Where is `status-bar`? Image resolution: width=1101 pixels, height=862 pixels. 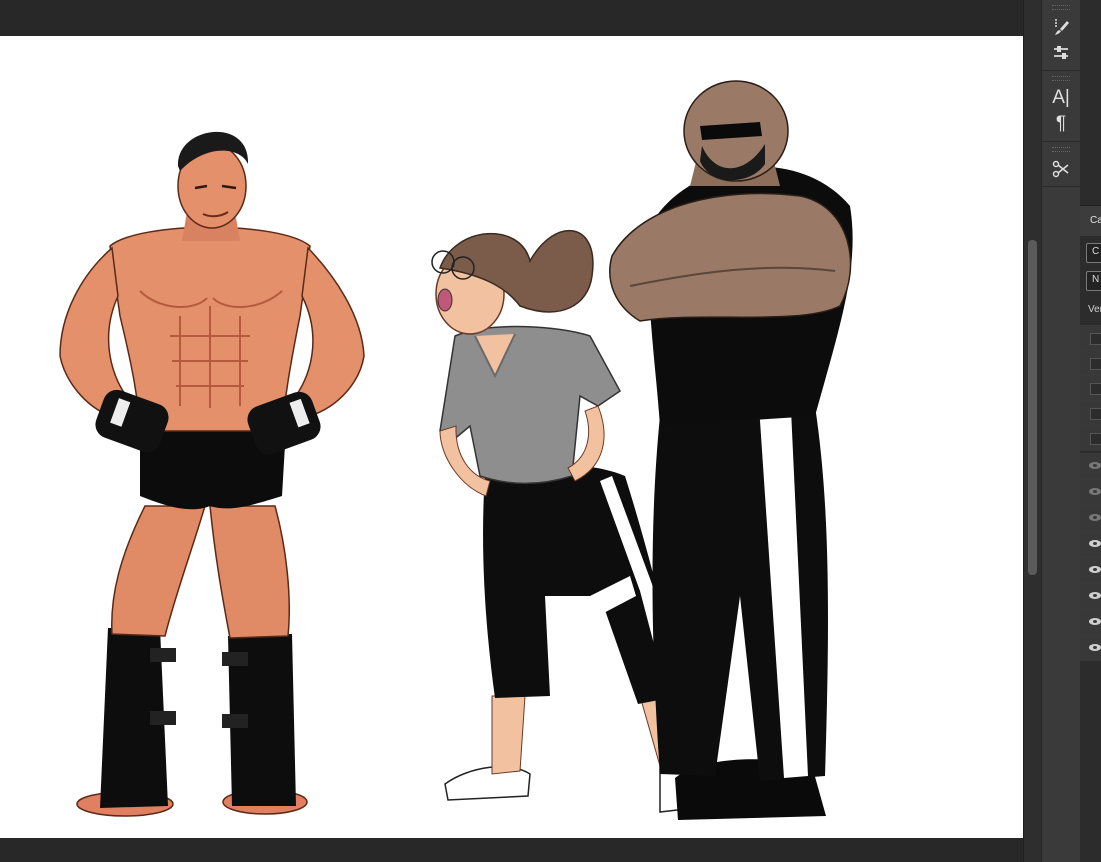 status-bar is located at coordinates (511, 850).